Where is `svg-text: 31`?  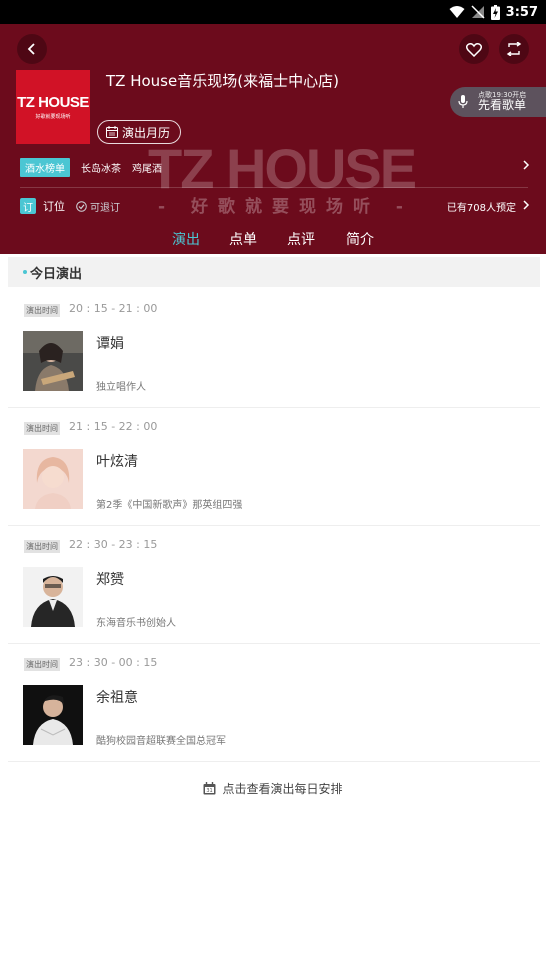
svg-text: 31 is located at coordinates (210, 791).